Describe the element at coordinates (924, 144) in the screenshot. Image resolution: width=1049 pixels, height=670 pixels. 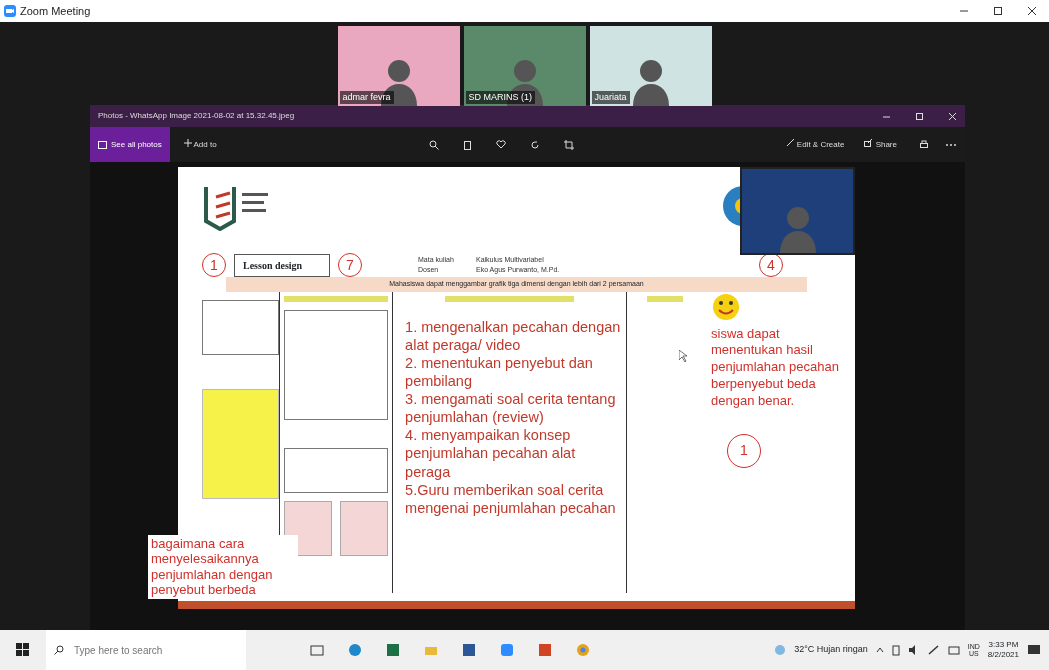
I see `print-icon` at that location.